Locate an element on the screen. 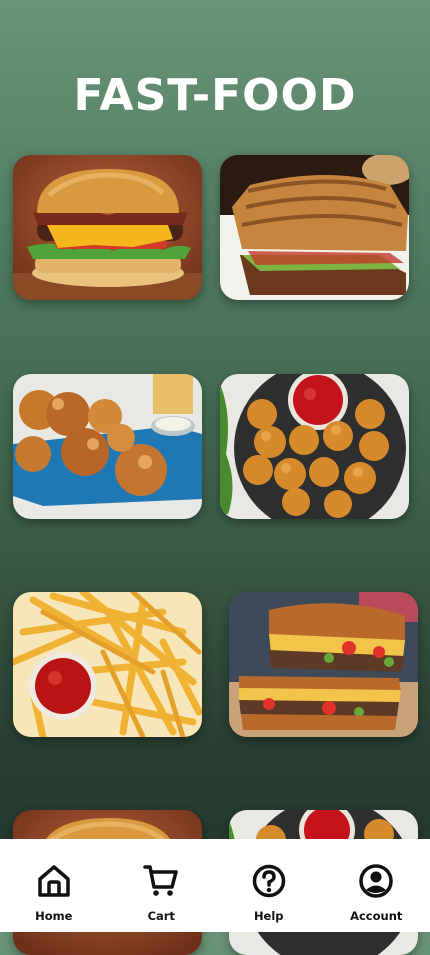 The width and height of the screenshot is (430, 955). menu-item-french-fries is located at coordinates (107, 664).